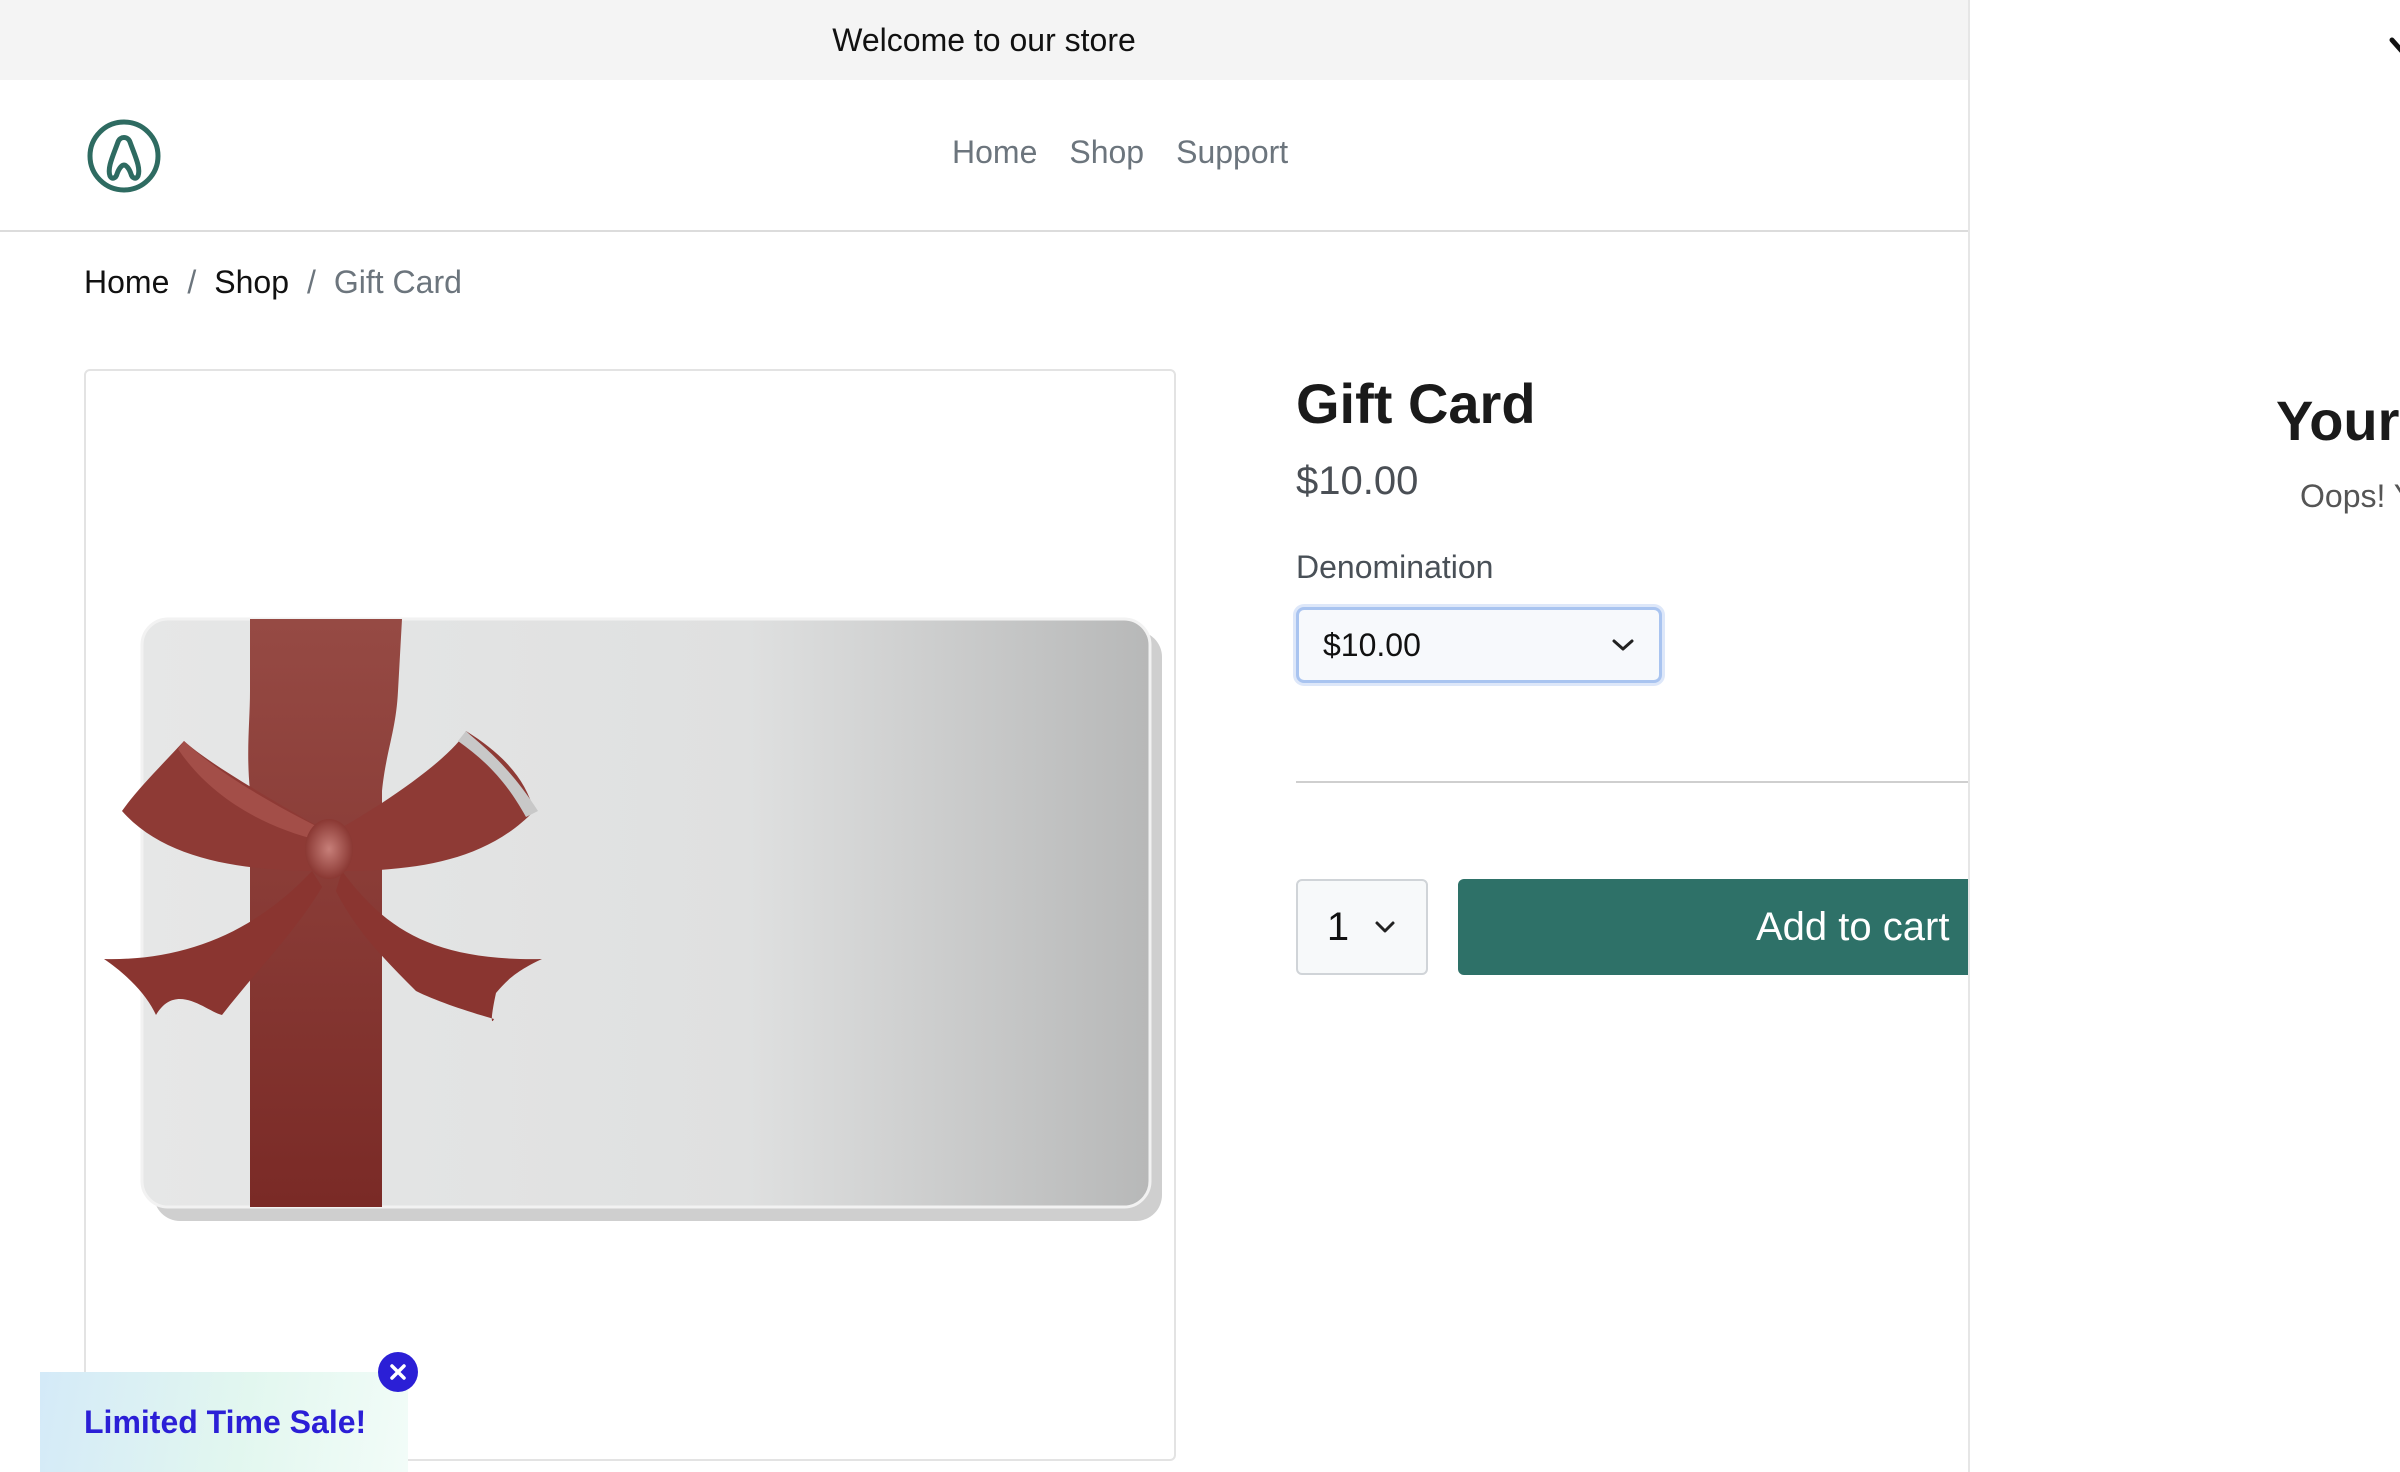 The height and width of the screenshot is (1472, 2400). Describe the element at coordinates (994, 152) in the screenshot. I see `nav-link-home: Home` at that location.